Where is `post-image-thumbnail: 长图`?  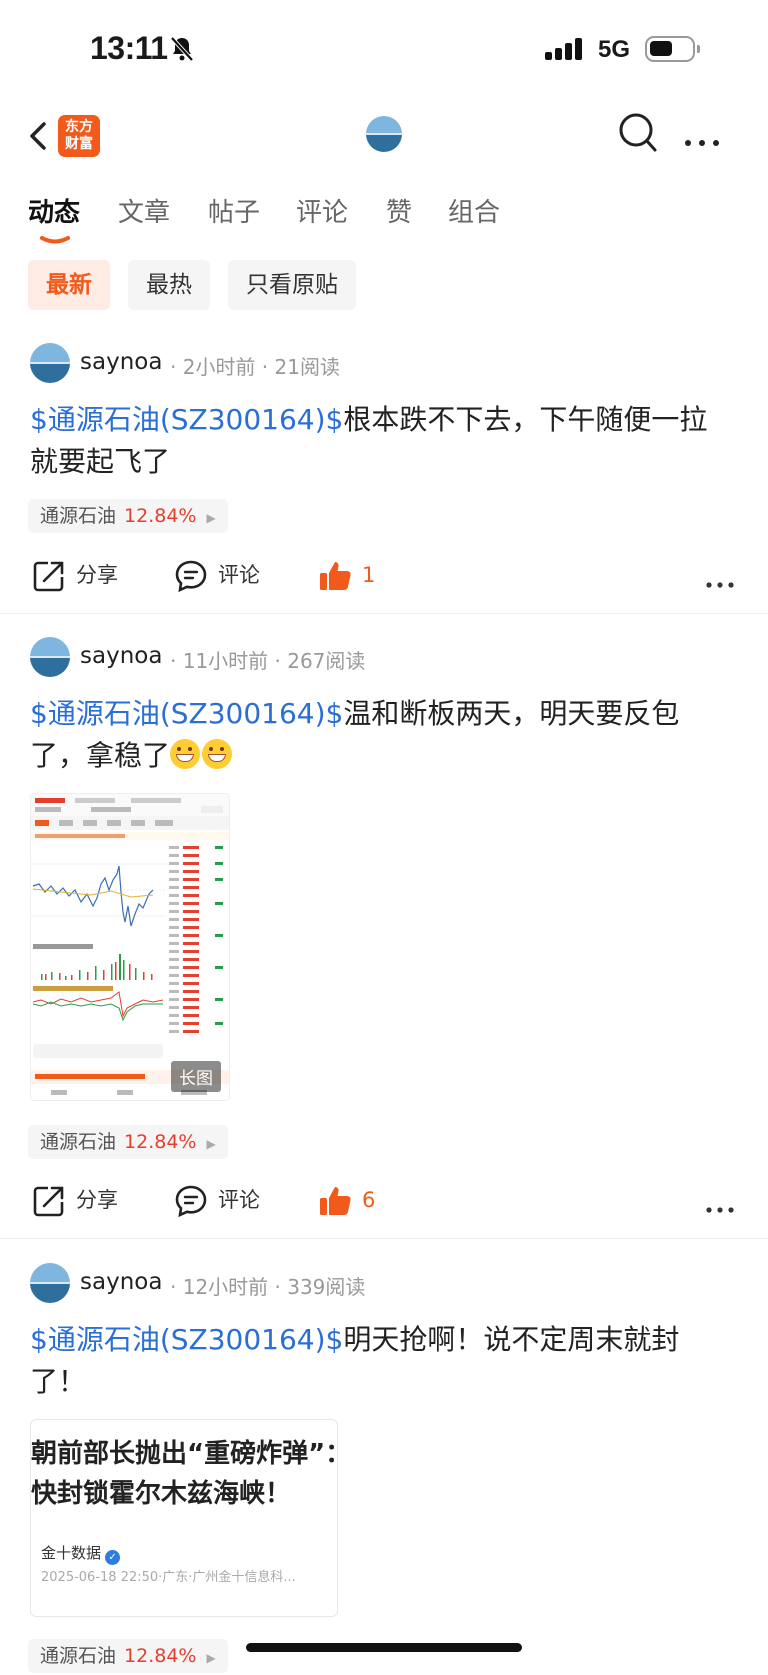
post-image-thumbnail: 长图 is located at coordinates (130, 947).